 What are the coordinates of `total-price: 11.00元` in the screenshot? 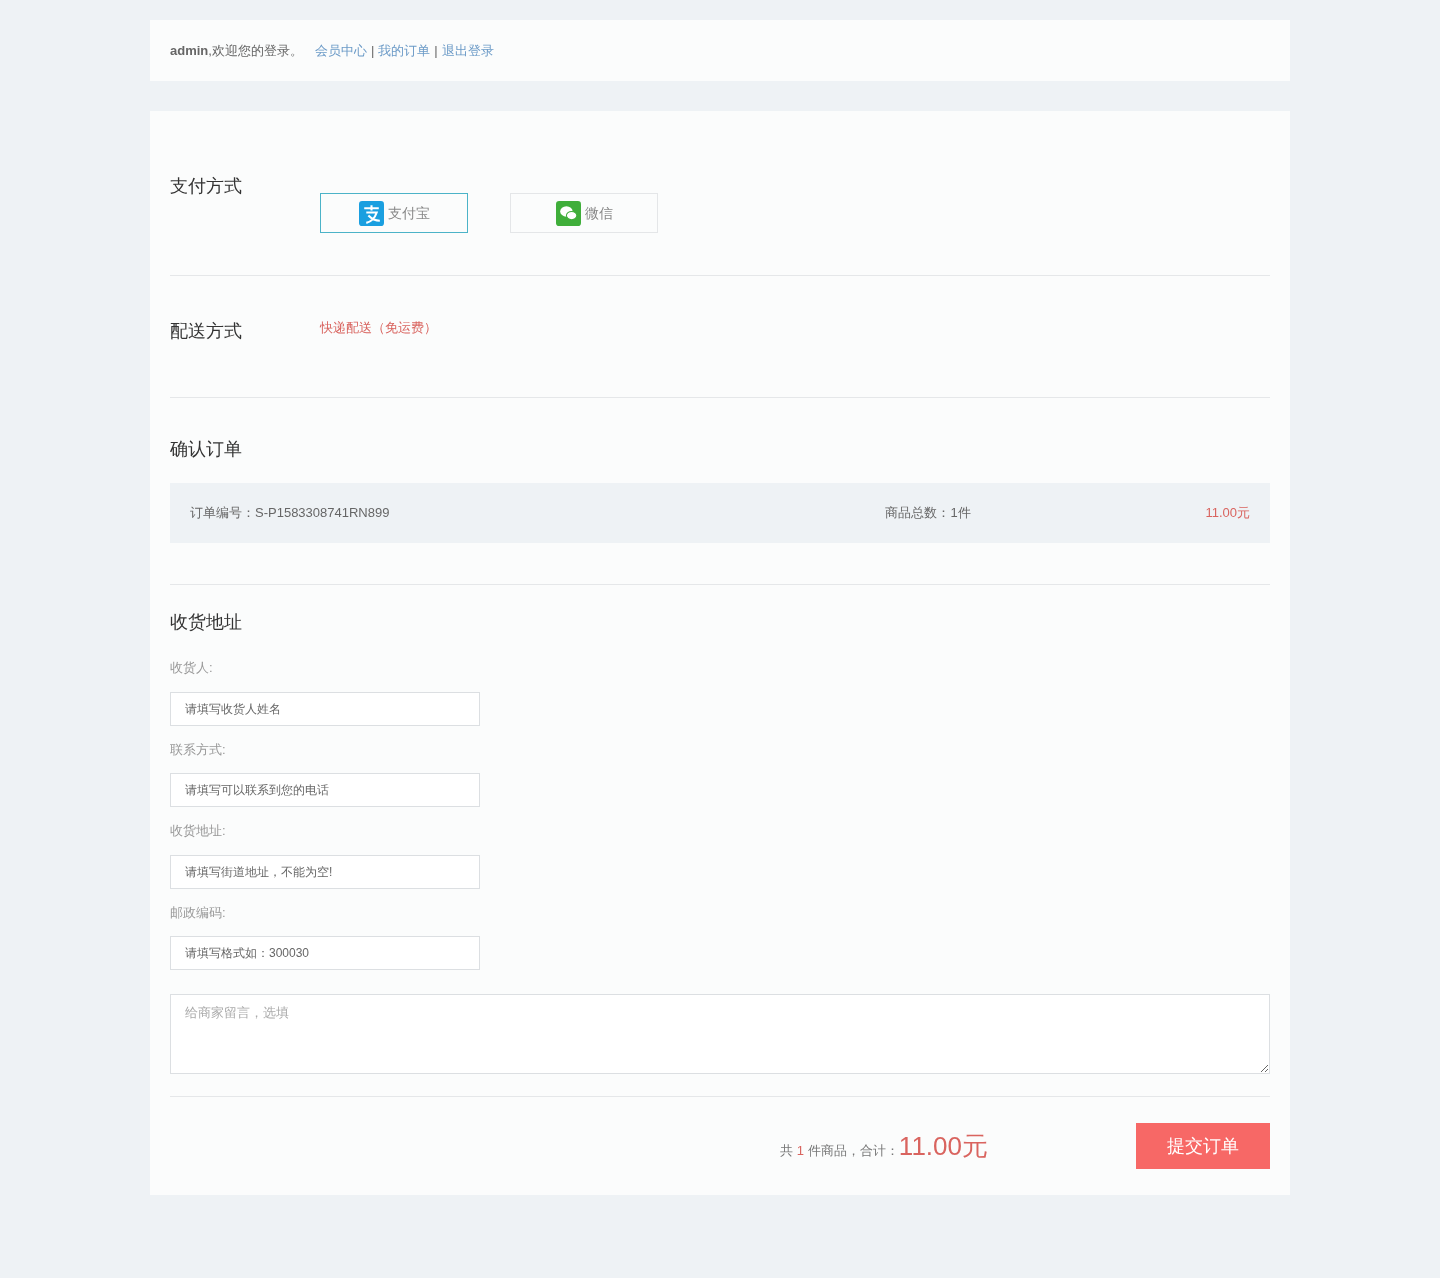 It's located at (943, 1146).